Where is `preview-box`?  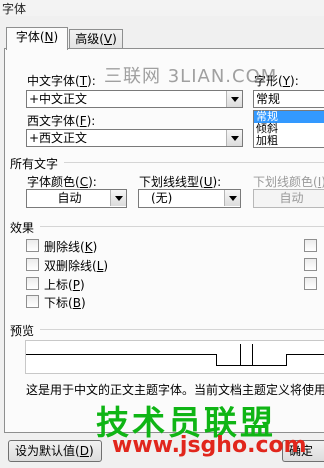
preview-box is located at coordinates (174, 357).